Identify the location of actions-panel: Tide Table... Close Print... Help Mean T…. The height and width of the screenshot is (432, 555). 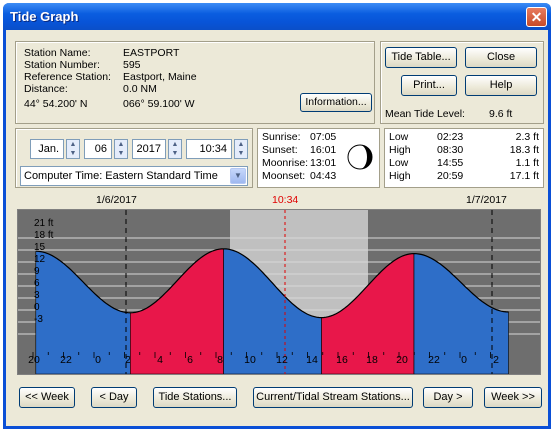
(462, 82).